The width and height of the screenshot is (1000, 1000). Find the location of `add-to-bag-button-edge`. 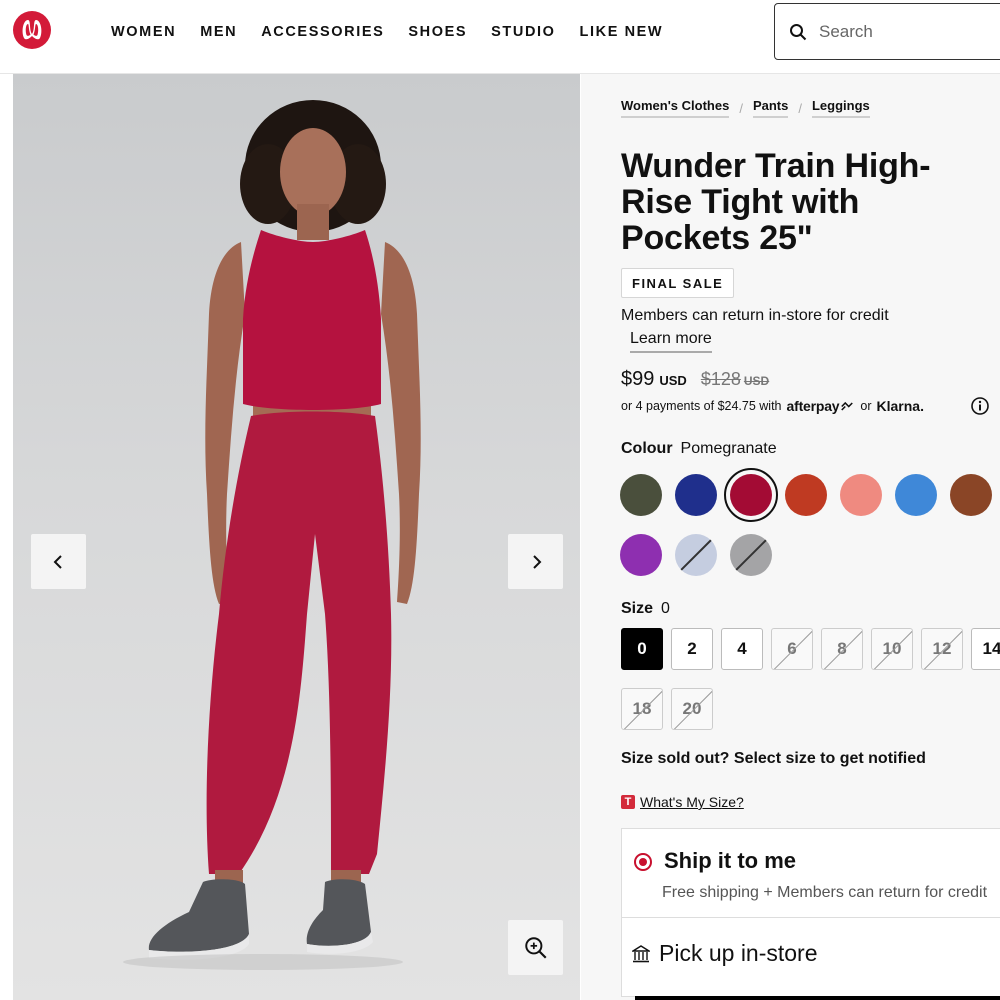

add-to-bag-button-edge is located at coordinates (817, 998).